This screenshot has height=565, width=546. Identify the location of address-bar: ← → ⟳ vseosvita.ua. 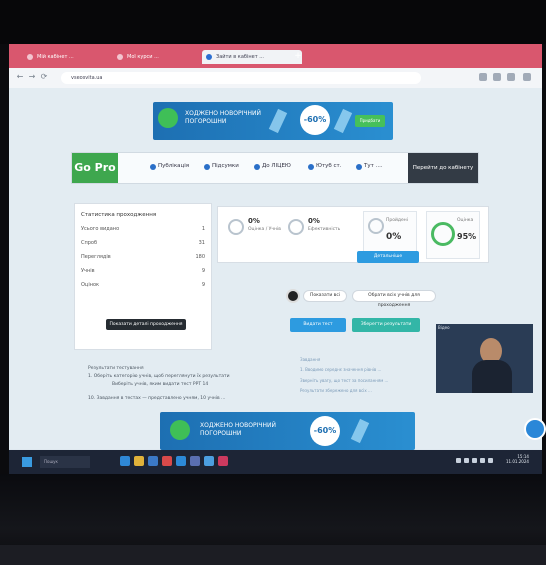
(275, 78).